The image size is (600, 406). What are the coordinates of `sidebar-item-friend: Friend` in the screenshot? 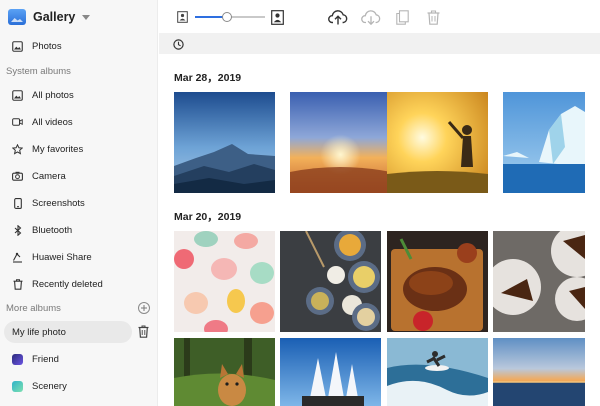 It's located at (68, 359).